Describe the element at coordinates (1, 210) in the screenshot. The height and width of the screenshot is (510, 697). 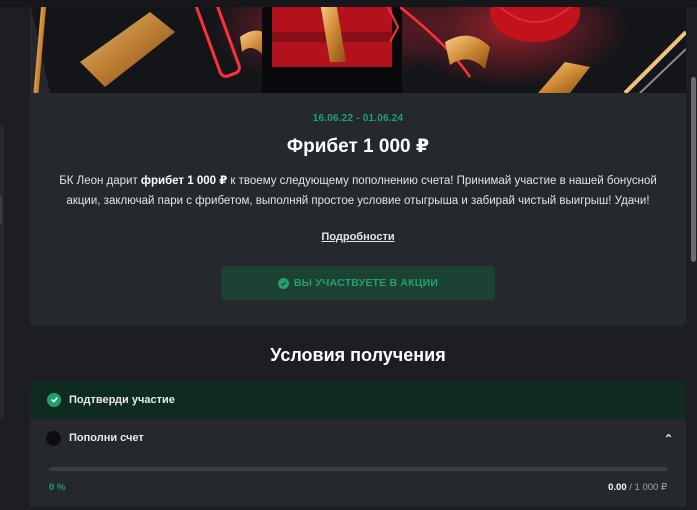
I see `left-panel-handle` at that location.